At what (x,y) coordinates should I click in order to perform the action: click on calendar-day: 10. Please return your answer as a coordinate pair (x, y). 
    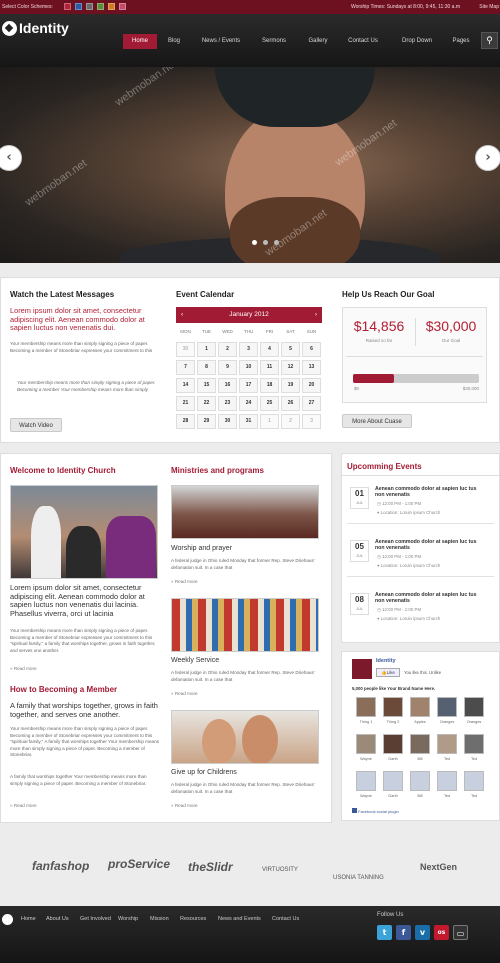
    Looking at the image, I should click on (248, 367).